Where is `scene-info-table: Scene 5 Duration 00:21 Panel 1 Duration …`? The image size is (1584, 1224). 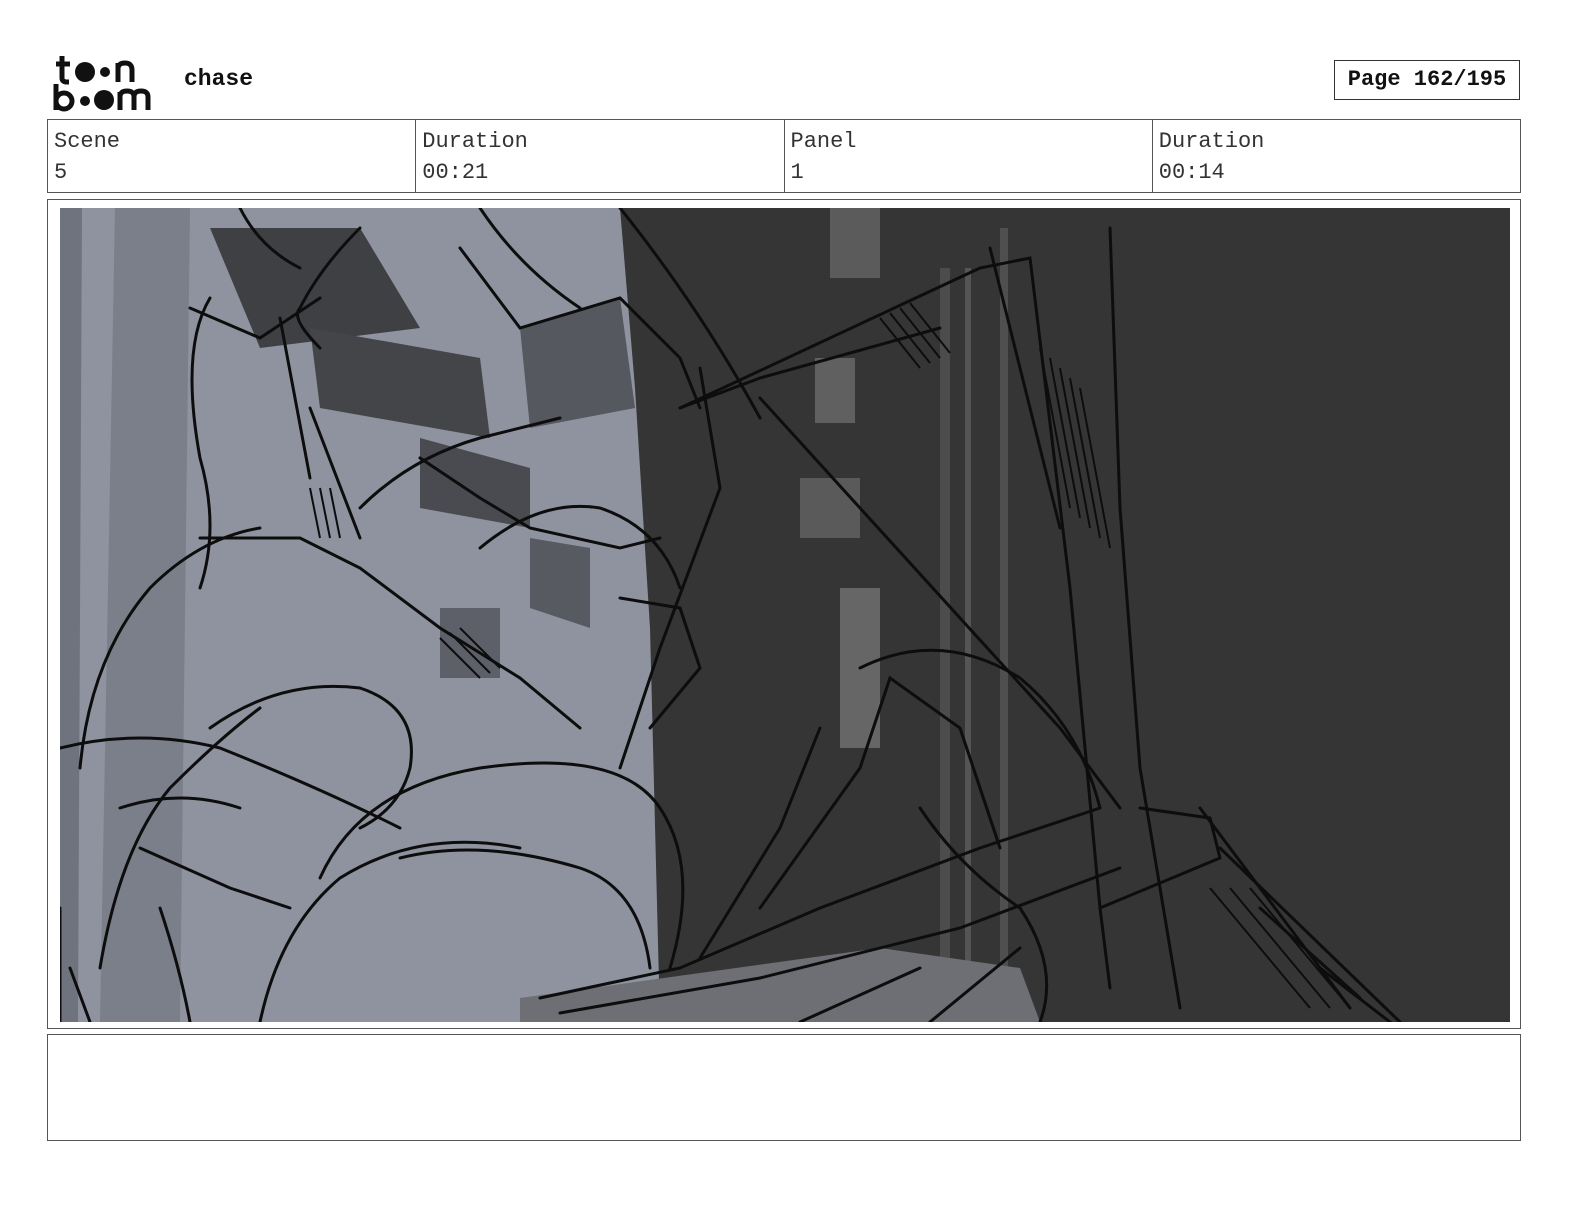 scene-info-table: Scene 5 Duration 00:21 Panel 1 Duration … is located at coordinates (784, 156).